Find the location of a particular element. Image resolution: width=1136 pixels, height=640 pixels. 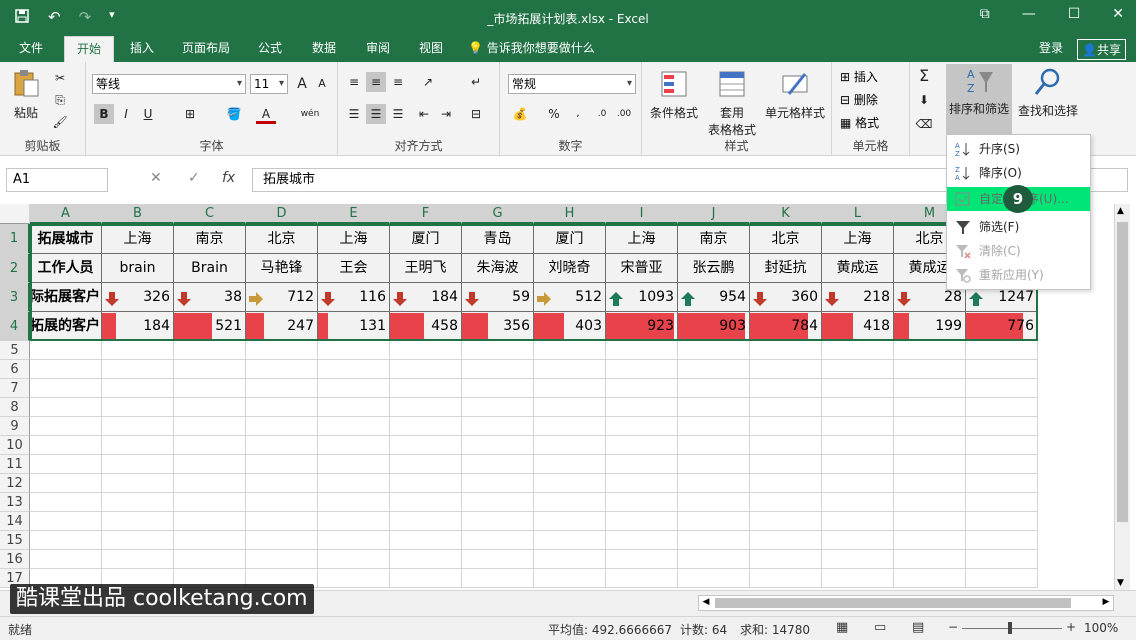

staff-cell: 张云鹏 is located at coordinates (714, 268).